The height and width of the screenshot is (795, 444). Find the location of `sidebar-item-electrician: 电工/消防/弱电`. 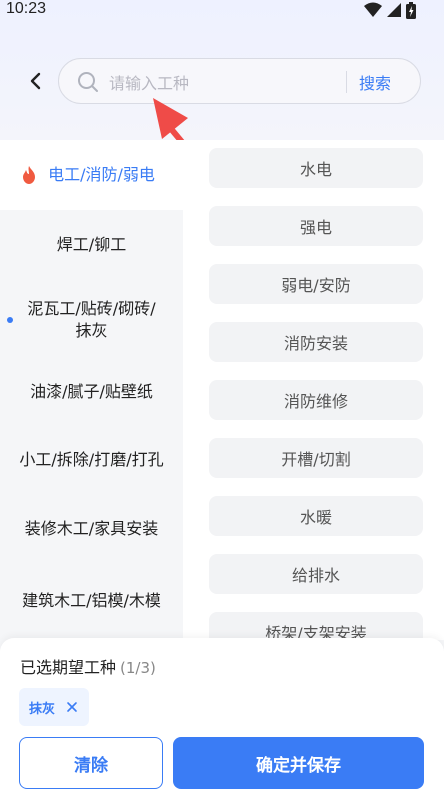

sidebar-item-electrician: 电工/消防/弱电 is located at coordinates (91, 175).